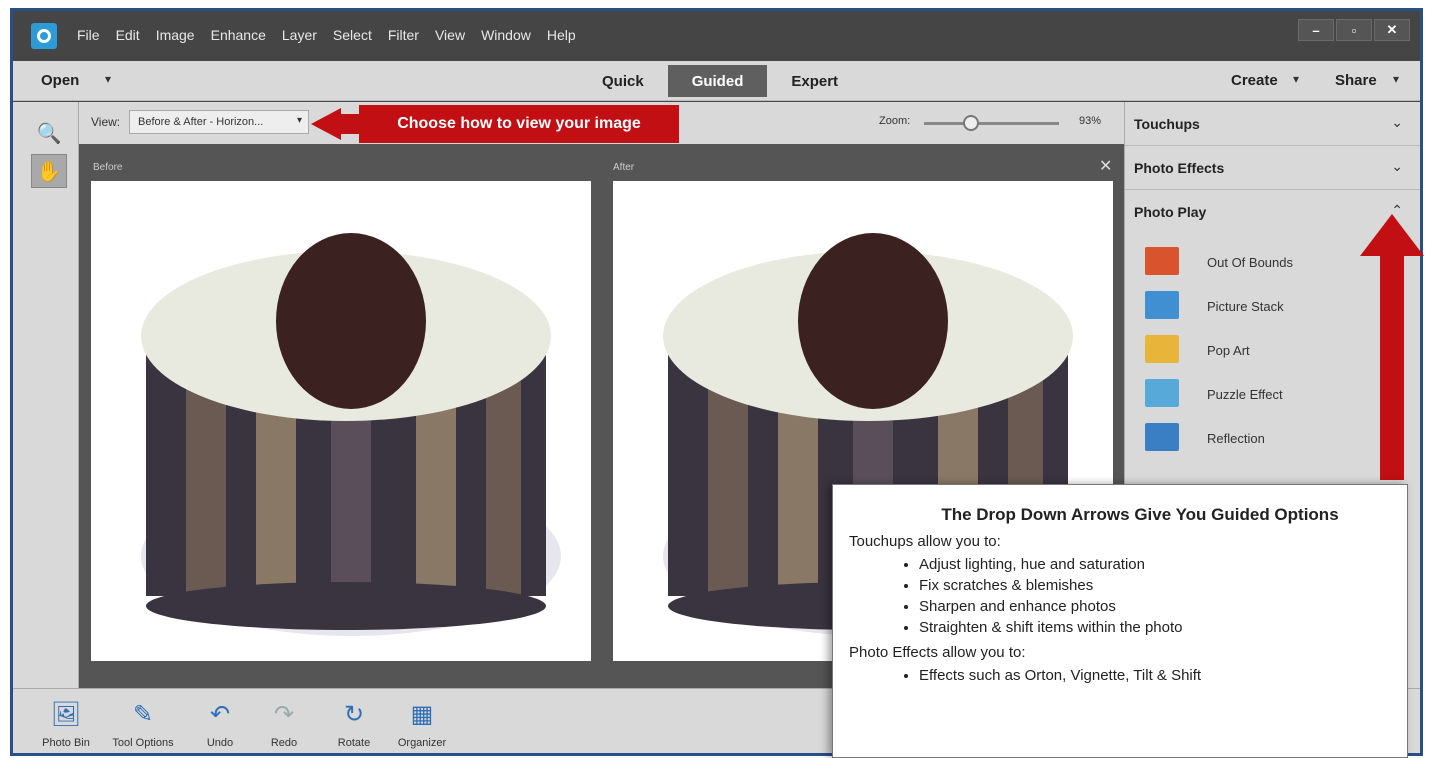  Describe the element at coordinates (1170, 212) in the screenshot. I see `section-title: Photo Play` at that location.